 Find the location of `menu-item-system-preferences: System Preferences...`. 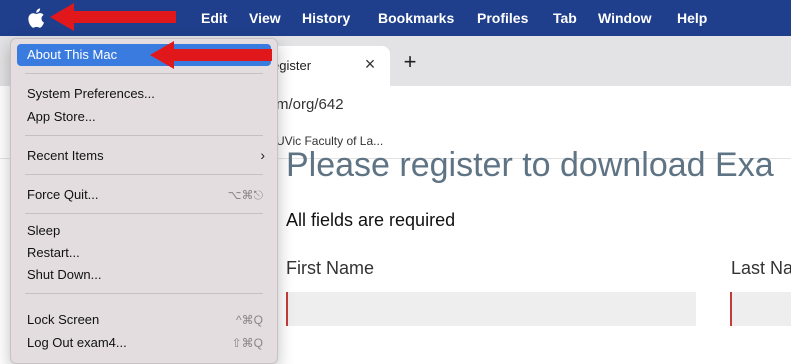

menu-item-system-preferences: System Preferences... is located at coordinates (144, 94).